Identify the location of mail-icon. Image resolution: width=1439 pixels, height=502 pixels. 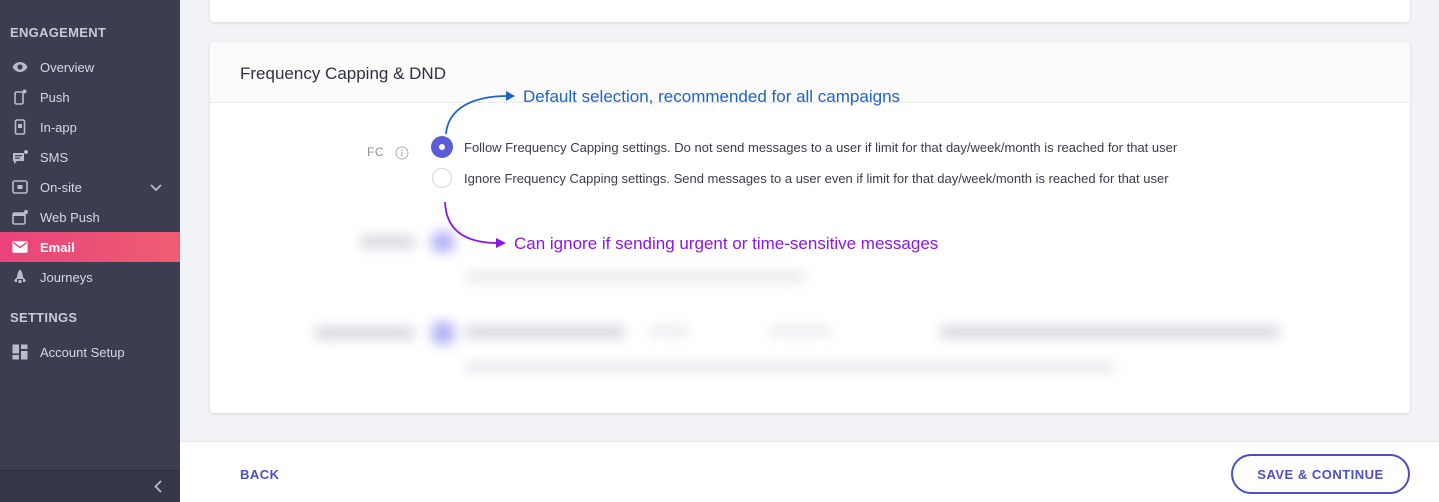
(20, 247).